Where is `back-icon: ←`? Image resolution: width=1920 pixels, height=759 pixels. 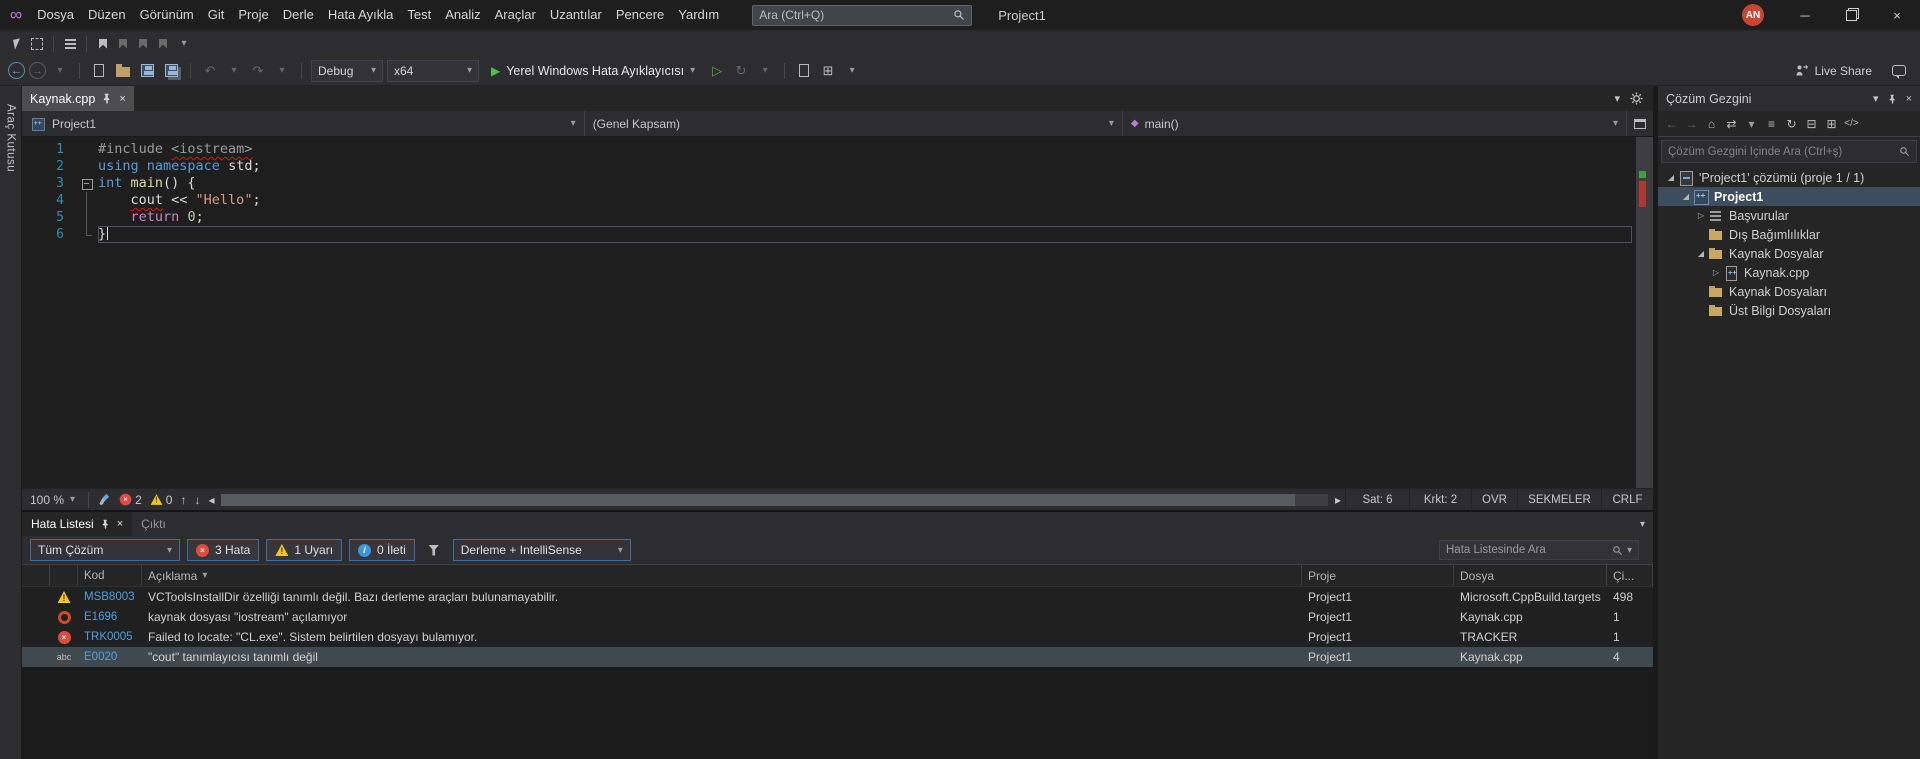
back-icon: ← is located at coordinates (1671, 124).